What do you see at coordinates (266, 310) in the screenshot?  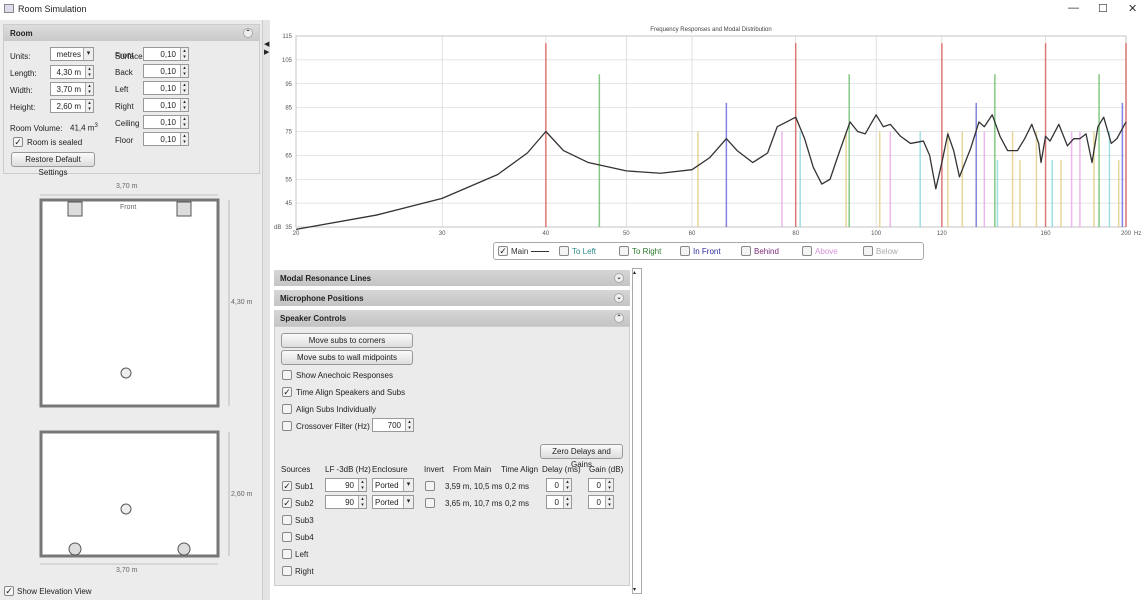 I see `splitter: ◀ ▶` at bounding box center [266, 310].